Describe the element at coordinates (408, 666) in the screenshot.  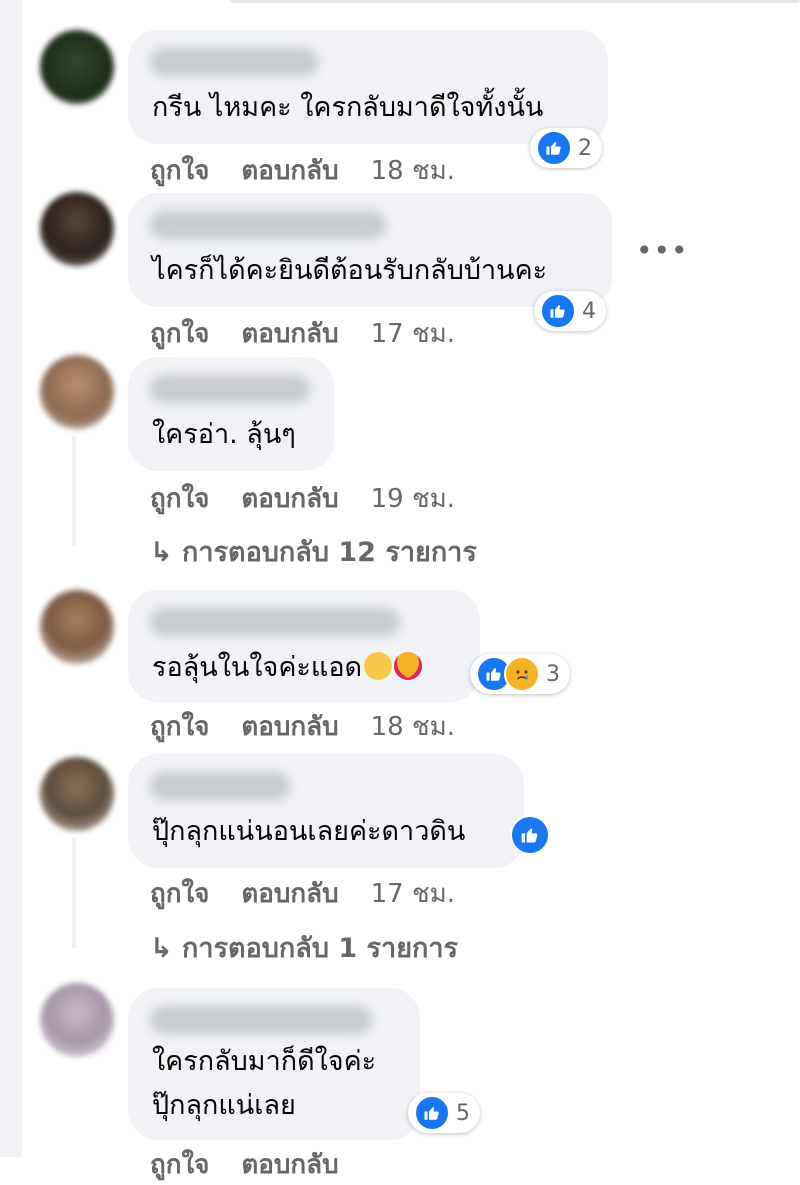
I see `heart-eyes-emoji-icon` at that location.